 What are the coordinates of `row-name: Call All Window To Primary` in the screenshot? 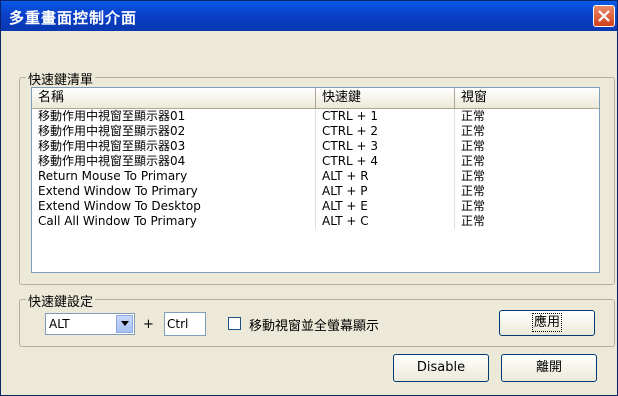 It's located at (174, 221).